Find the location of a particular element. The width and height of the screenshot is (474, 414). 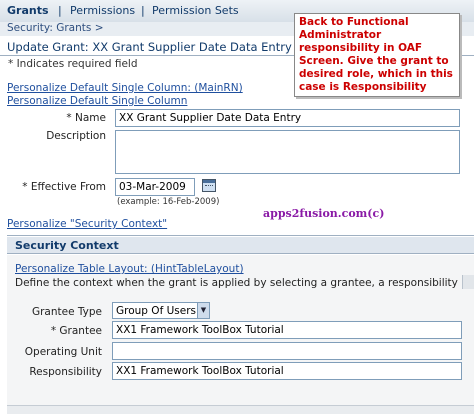

tab-permissions: Permissions is located at coordinates (102, 10).